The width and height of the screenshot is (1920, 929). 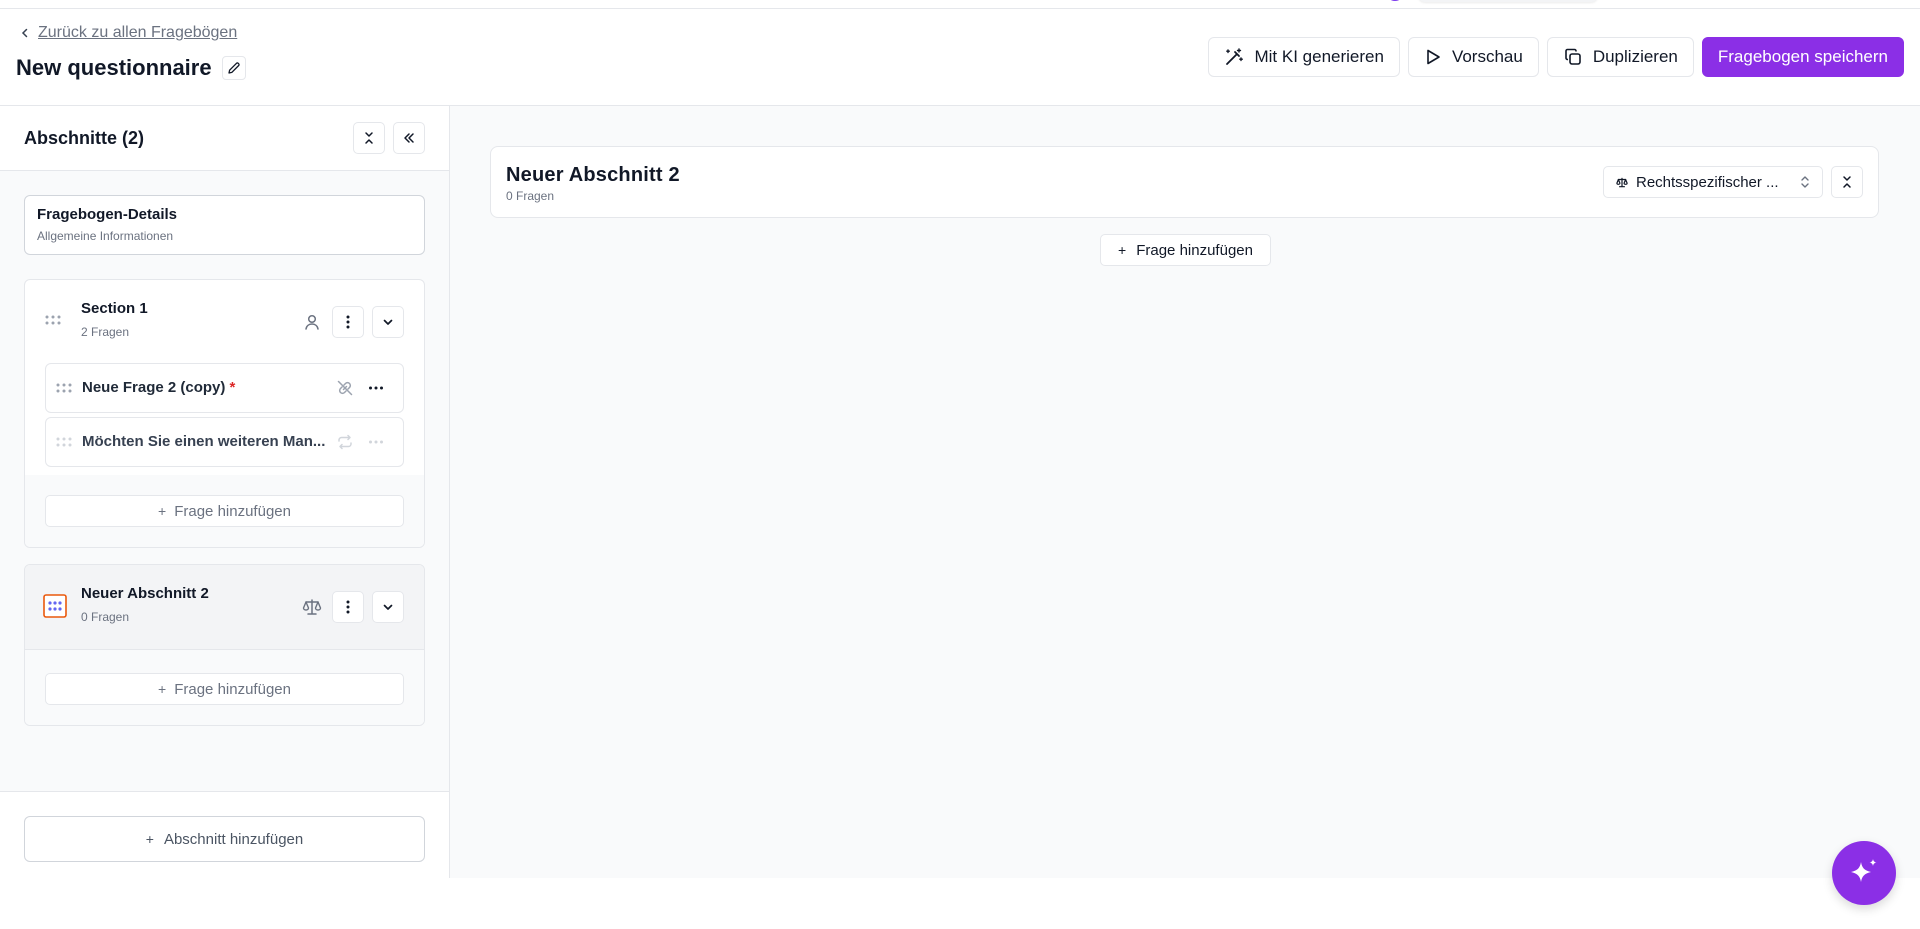 I want to click on ai-assistant-button, so click(x=1864, y=873).